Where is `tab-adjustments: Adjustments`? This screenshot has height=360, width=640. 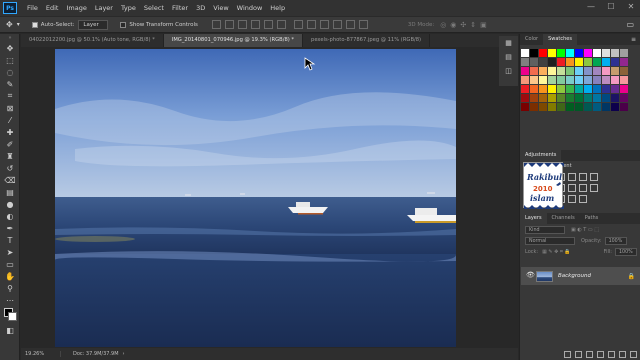 tab-adjustments: Adjustments is located at coordinates (541, 155).